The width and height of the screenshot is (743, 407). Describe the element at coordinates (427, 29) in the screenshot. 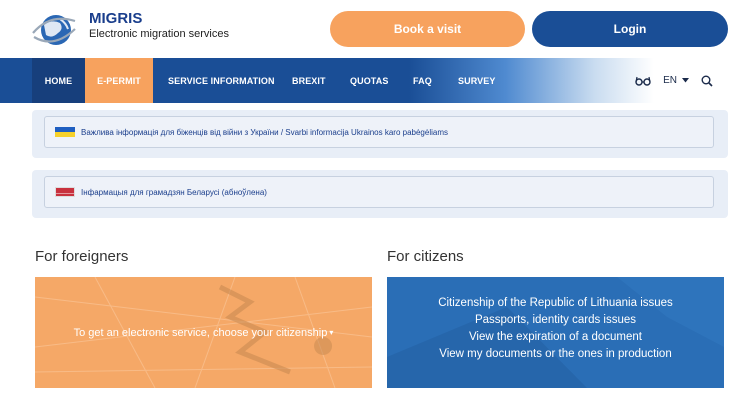

I see `book-visit-button: Book a visit` at that location.